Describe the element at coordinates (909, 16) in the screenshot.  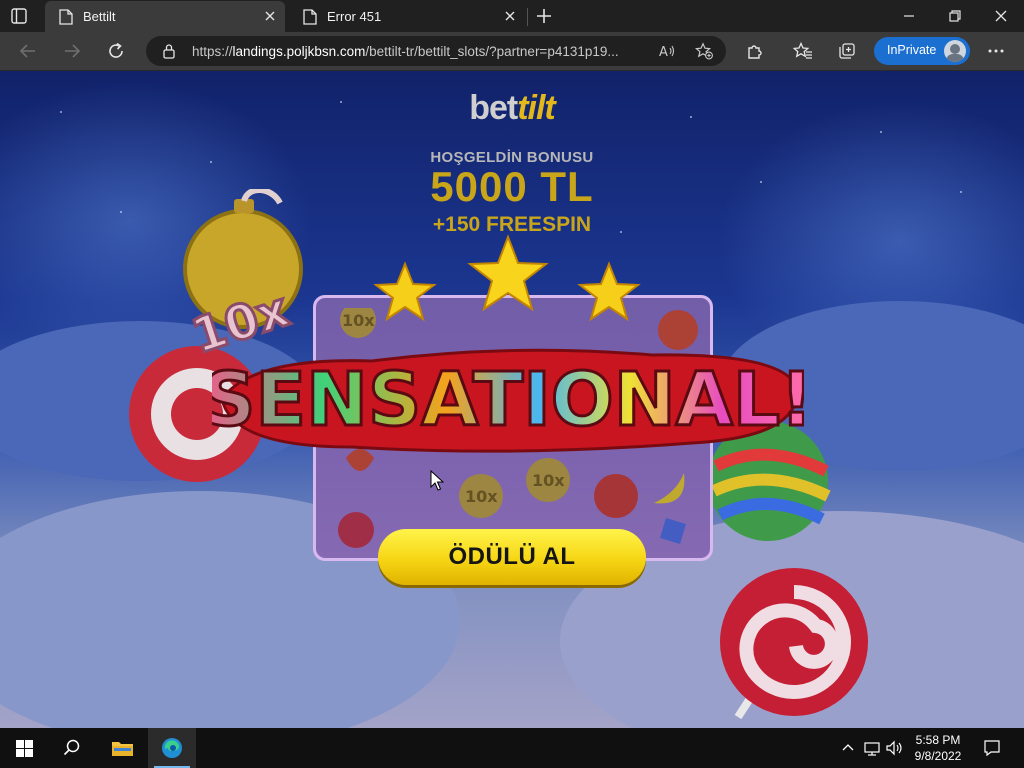
I see `minimize-icon` at that location.